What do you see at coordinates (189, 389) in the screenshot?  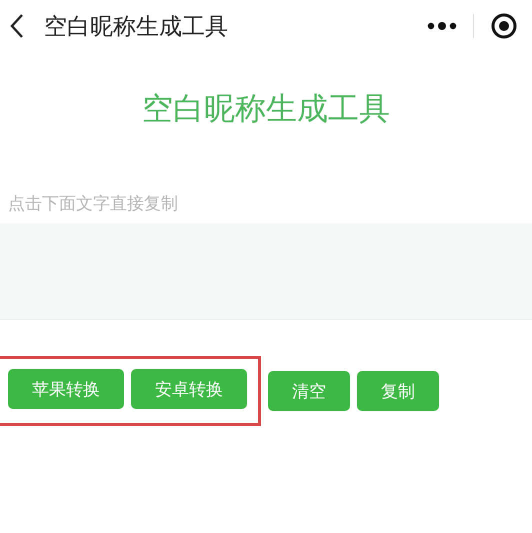 I see `action-button: 安卓转换` at bounding box center [189, 389].